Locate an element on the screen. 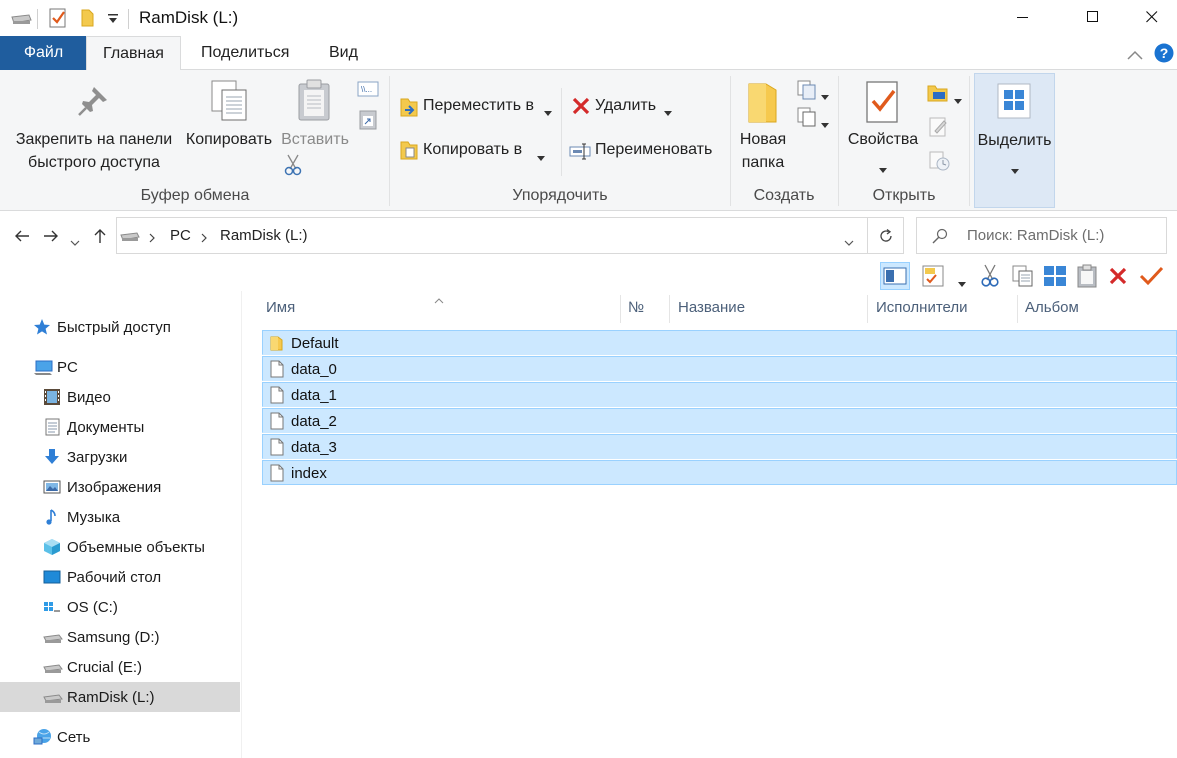  tab-view: Вид is located at coordinates (343, 53).